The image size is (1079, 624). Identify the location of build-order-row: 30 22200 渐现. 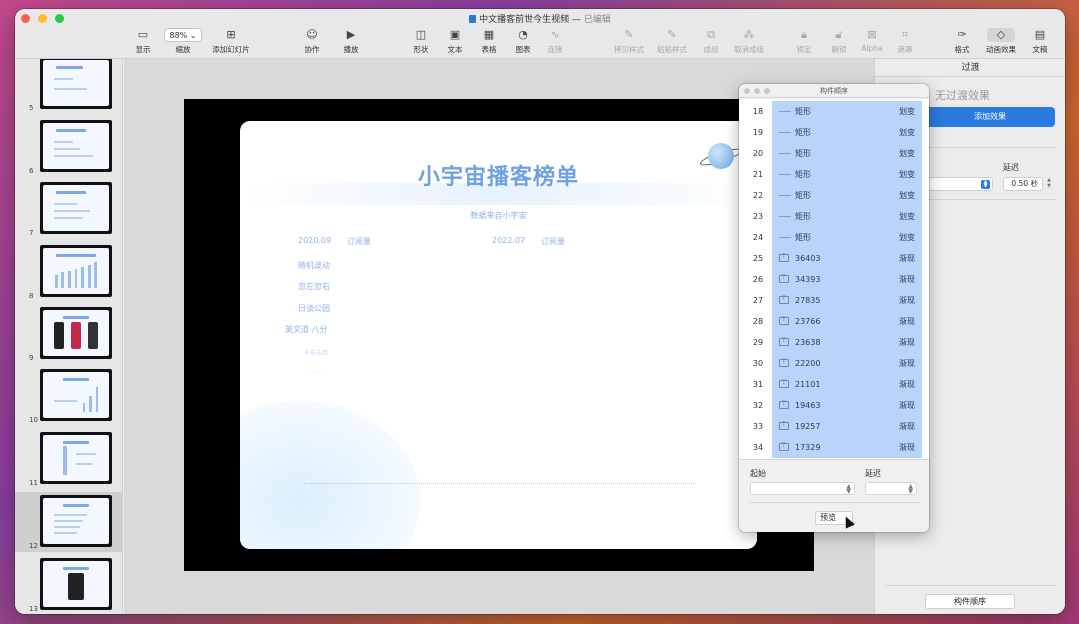
(834, 363).